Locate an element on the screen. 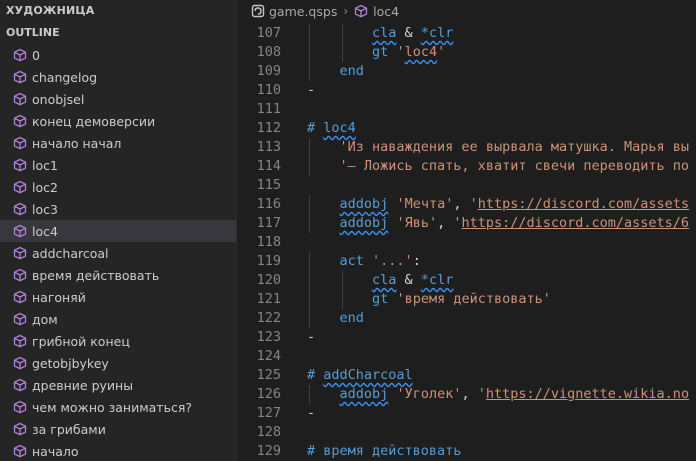 The height and width of the screenshot is (461, 696). code-token: - is located at coordinates (311, 90).